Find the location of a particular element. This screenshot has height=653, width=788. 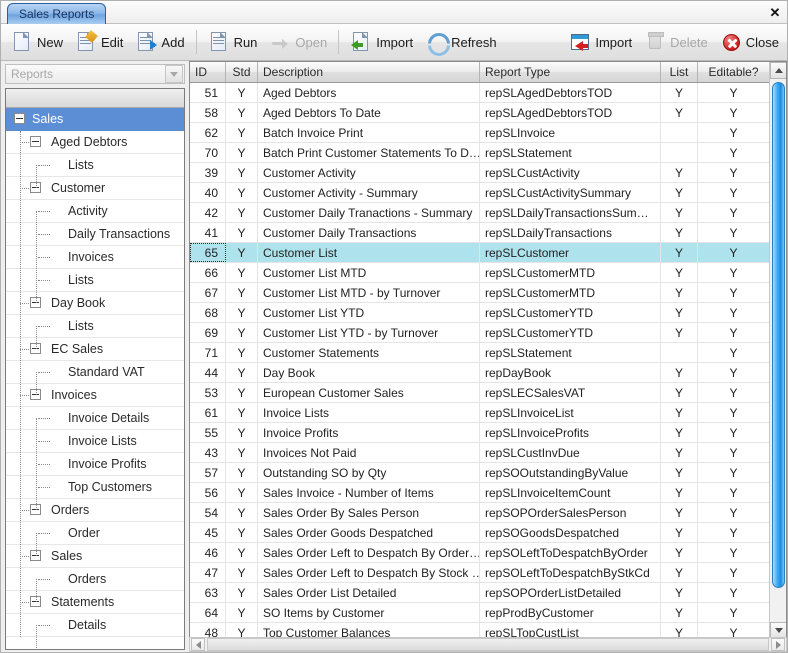

tree-item-standard-vat: Standard VAT is located at coordinates (95, 372).